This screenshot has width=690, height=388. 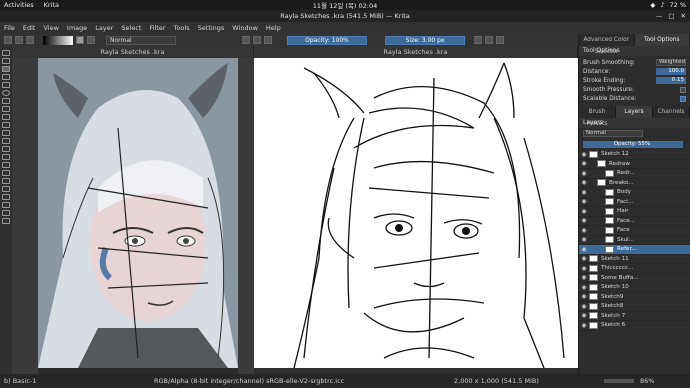 I want to click on zoom-tool-icon, so click(x=6, y=213).